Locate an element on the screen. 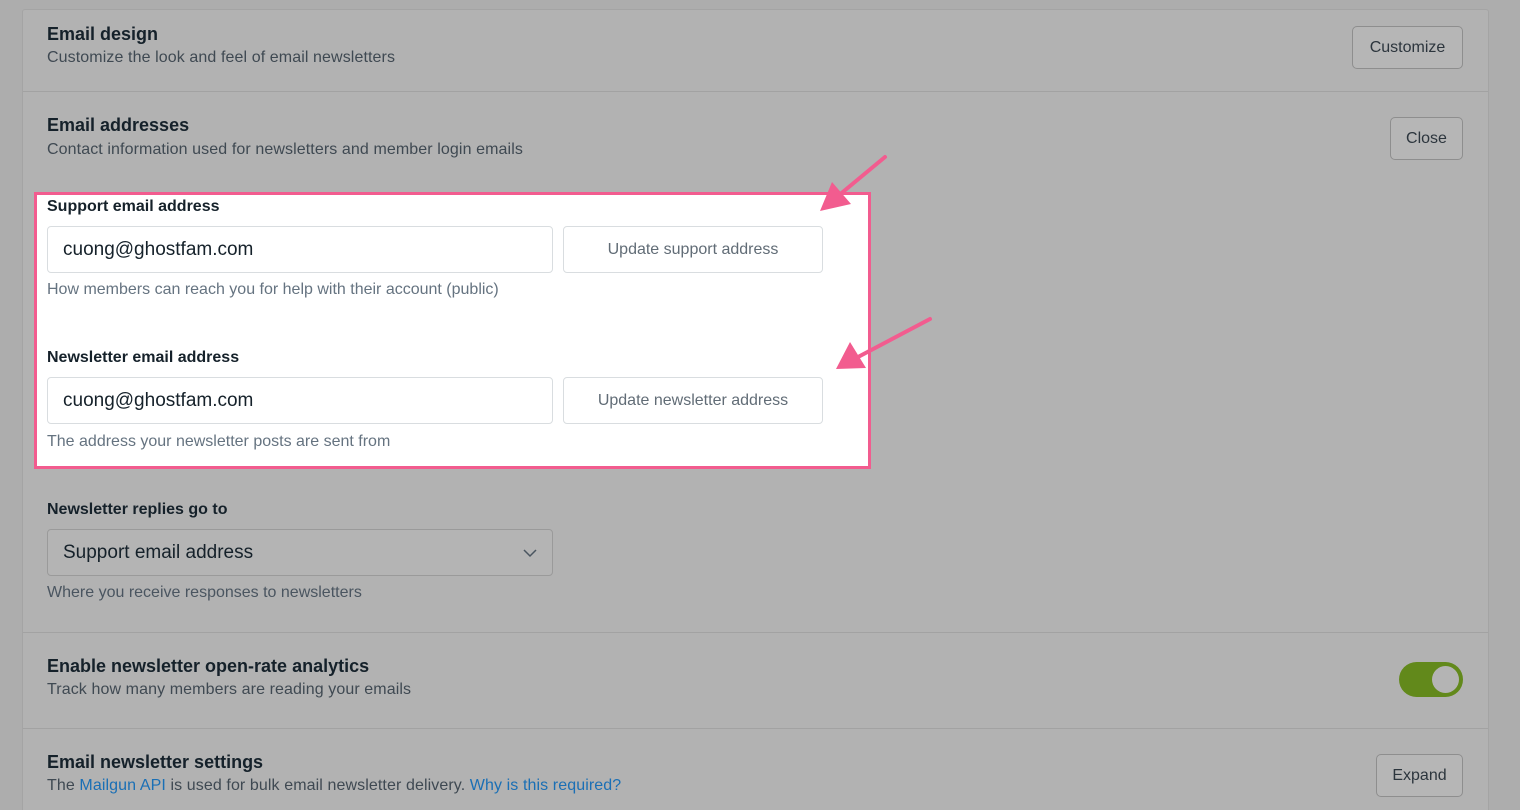 The image size is (1520, 810). newsletter-email-label: Newsletter email address is located at coordinates (143, 357).